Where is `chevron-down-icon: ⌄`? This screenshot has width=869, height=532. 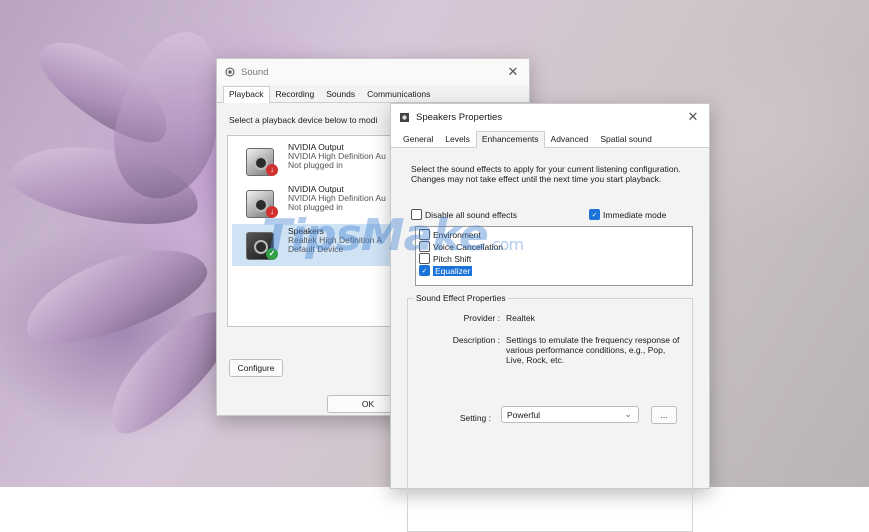 chevron-down-icon: ⌄ is located at coordinates (628, 414).